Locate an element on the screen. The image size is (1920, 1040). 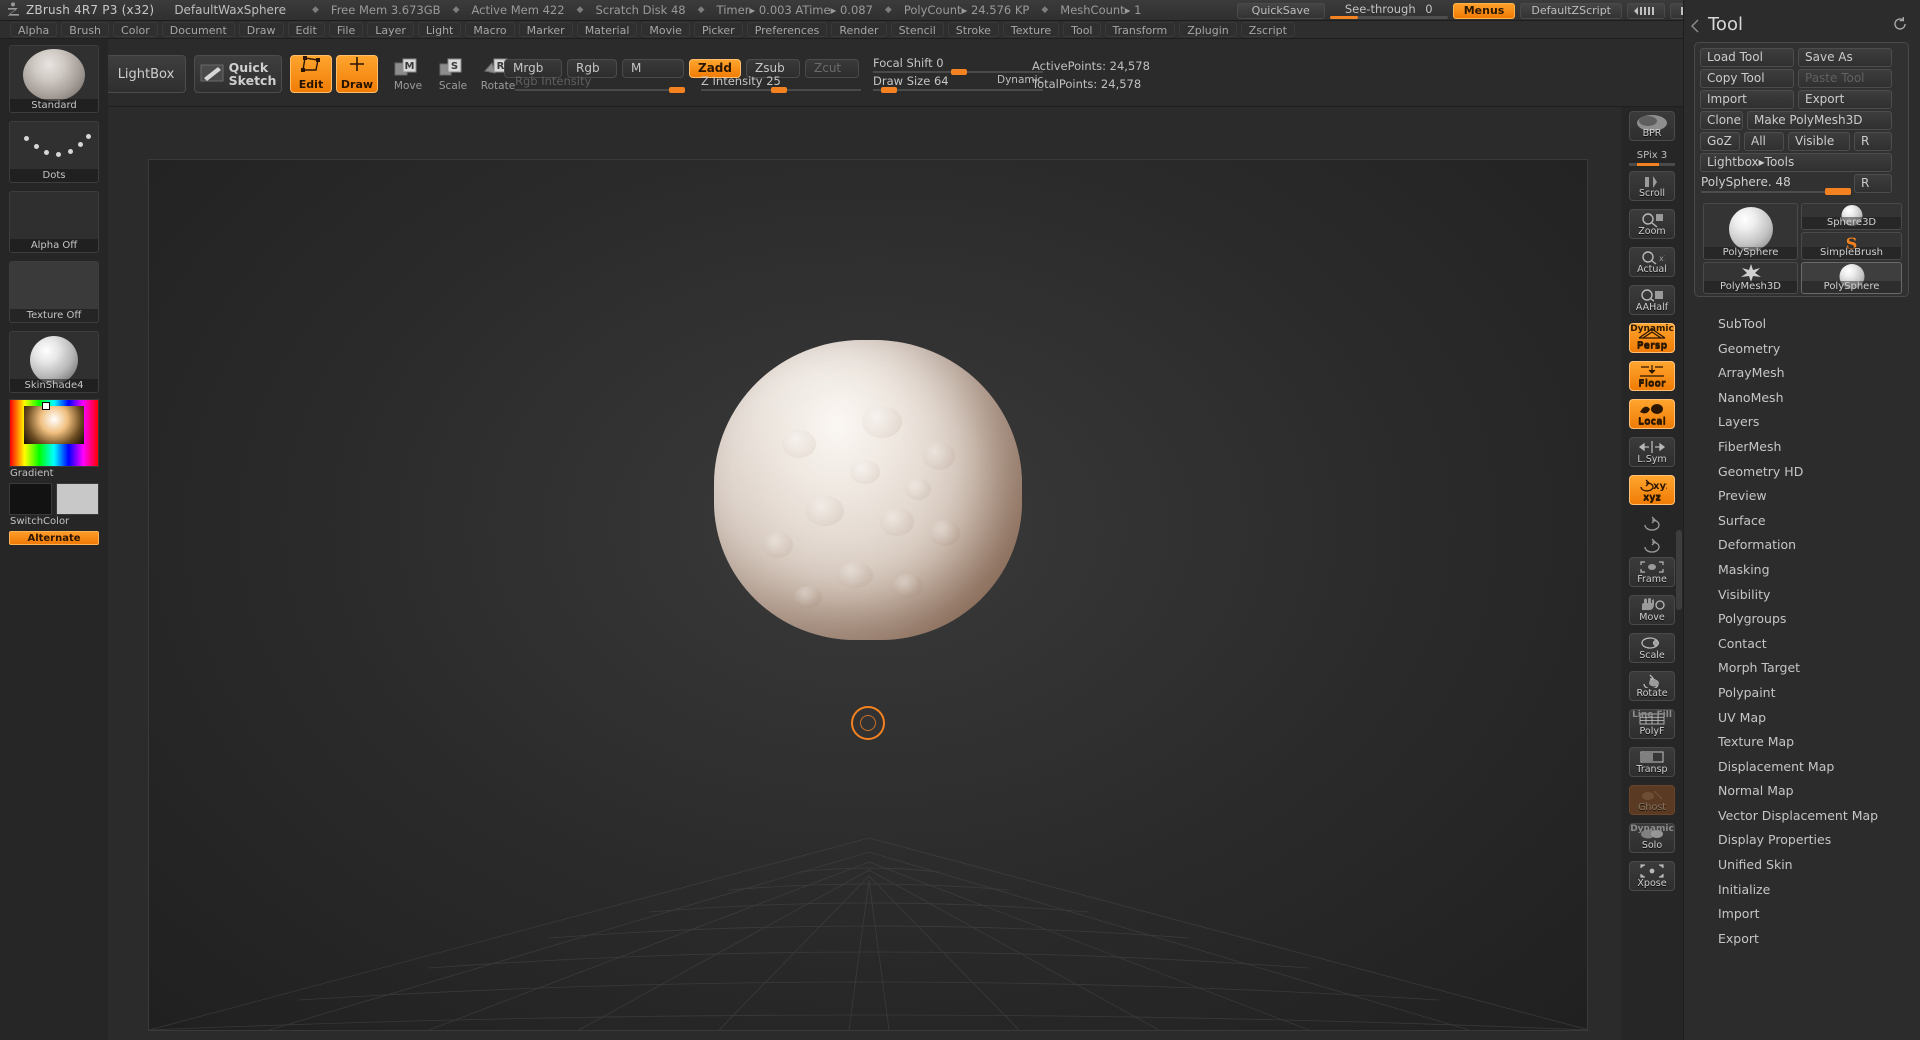
tool-subpalette-surface: Surface is located at coordinates (1802, 521).